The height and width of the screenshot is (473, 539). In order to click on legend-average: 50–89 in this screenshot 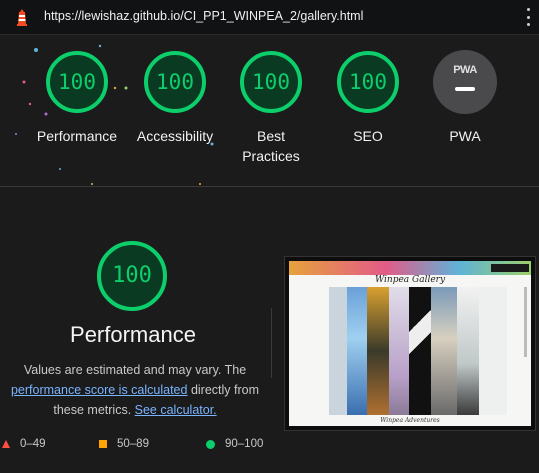, I will do `click(124, 444)`.